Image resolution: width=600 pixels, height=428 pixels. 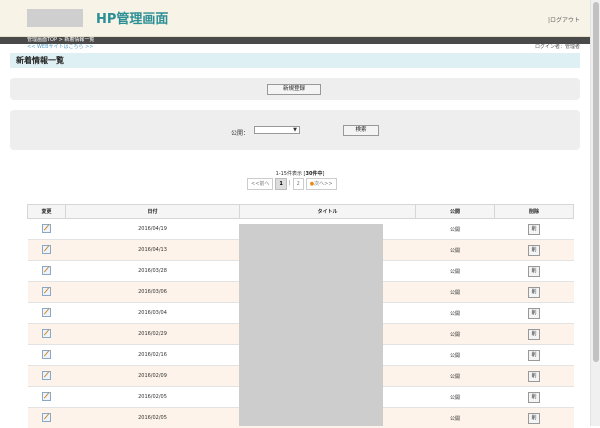 What do you see at coordinates (295, 40) in the screenshot?
I see `breadcrumb: 管理画面TOP > 新着情報一覧` at bounding box center [295, 40].